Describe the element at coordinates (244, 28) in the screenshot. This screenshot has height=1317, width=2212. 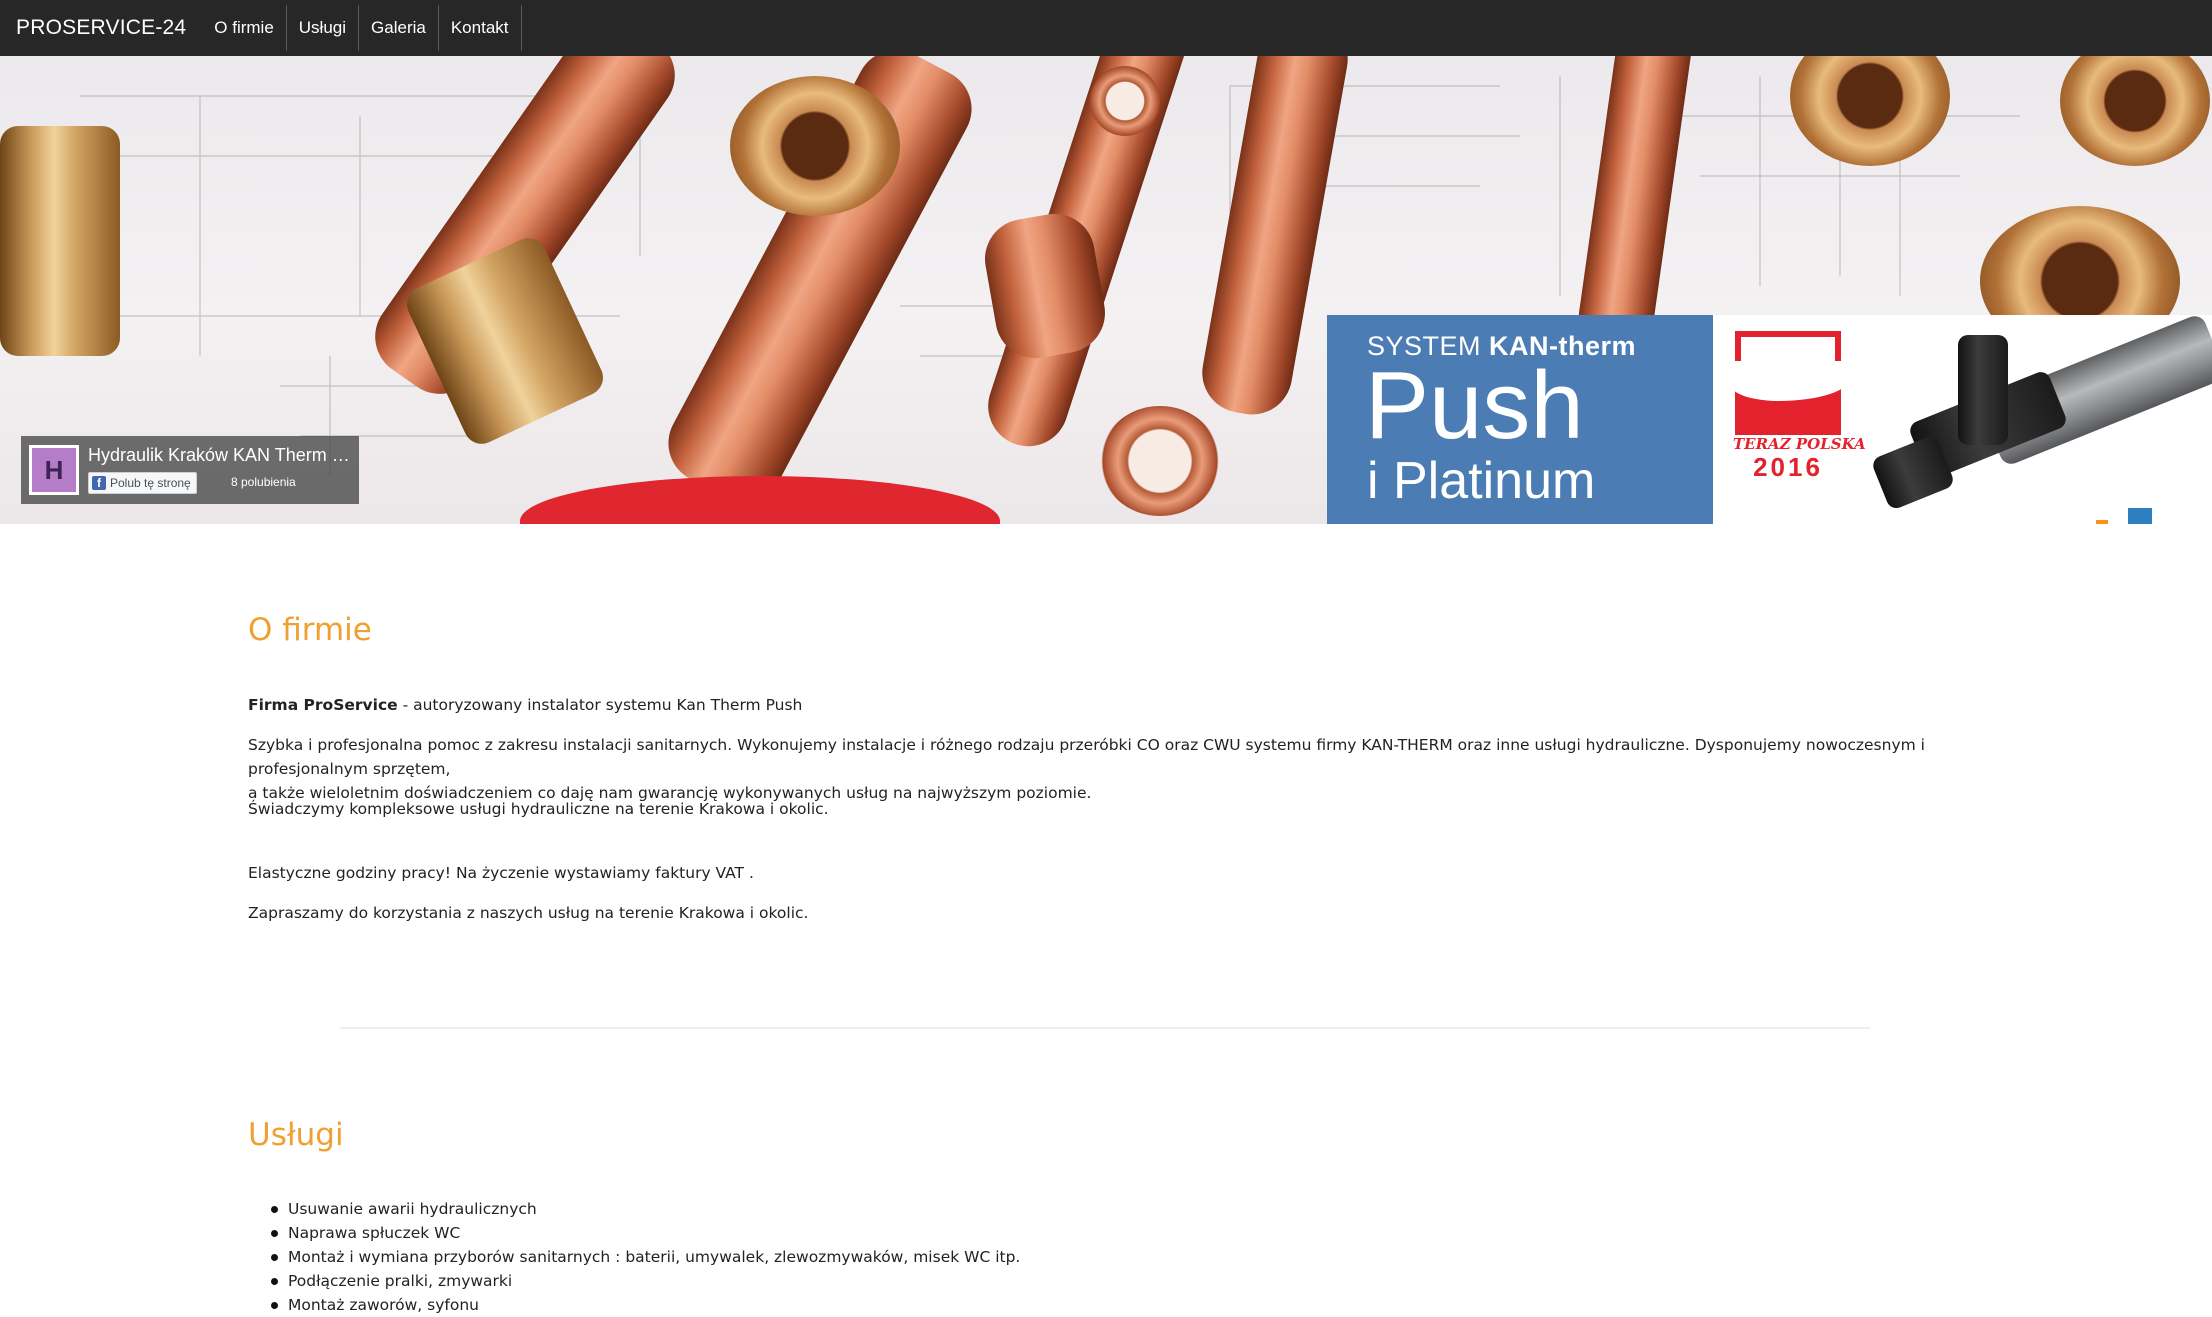
I see `nav-item-o-firmie: O firmie` at that location.